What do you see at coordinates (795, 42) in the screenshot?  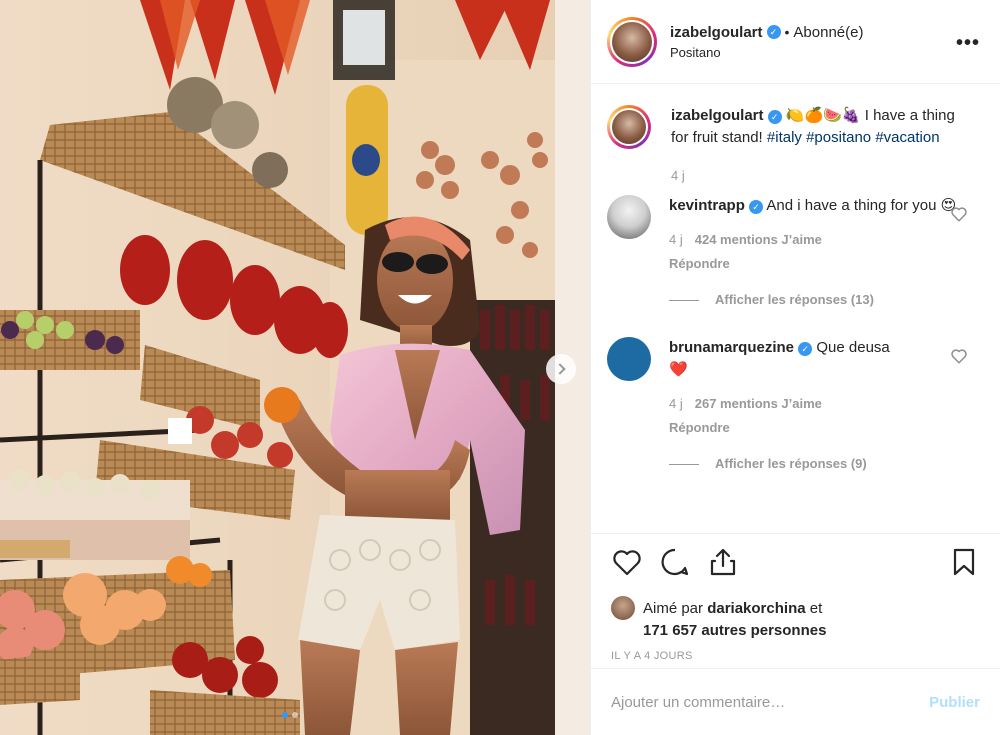 I see `post-header: izabelgoulart ✓ • Abonné(e) Positano •••` at bounding box center [795, 42].